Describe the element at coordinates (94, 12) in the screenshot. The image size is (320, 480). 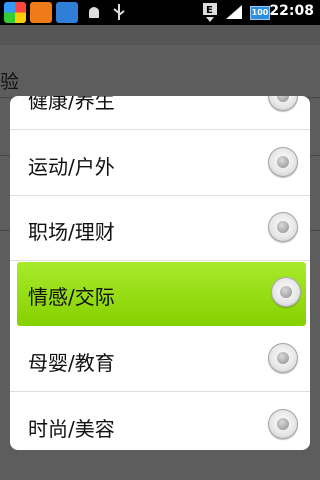
I see `android-debug-icon` at that location.